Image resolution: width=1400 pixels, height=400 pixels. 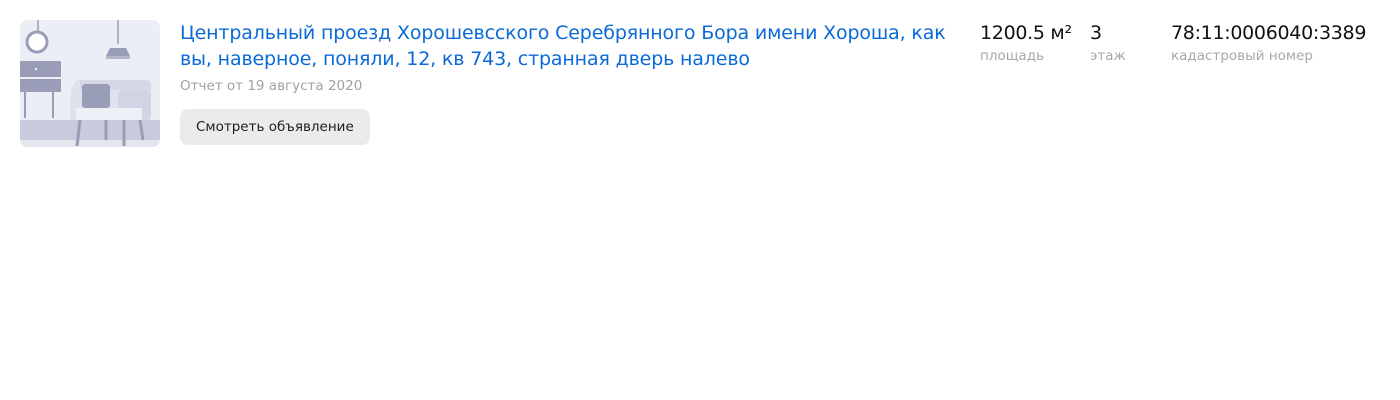 What do you see at coordinates (1108, 56) in the screenshot?
I see `floor-label: этаж` at bounding box center [1108, 56].